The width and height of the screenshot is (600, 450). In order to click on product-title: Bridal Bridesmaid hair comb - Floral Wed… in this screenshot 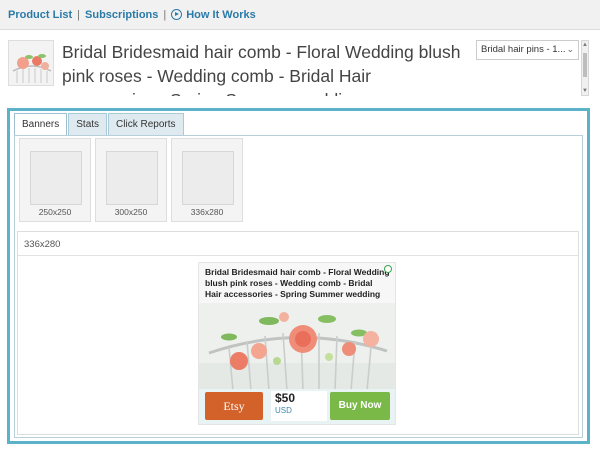, I will do `click(261, 69)`.